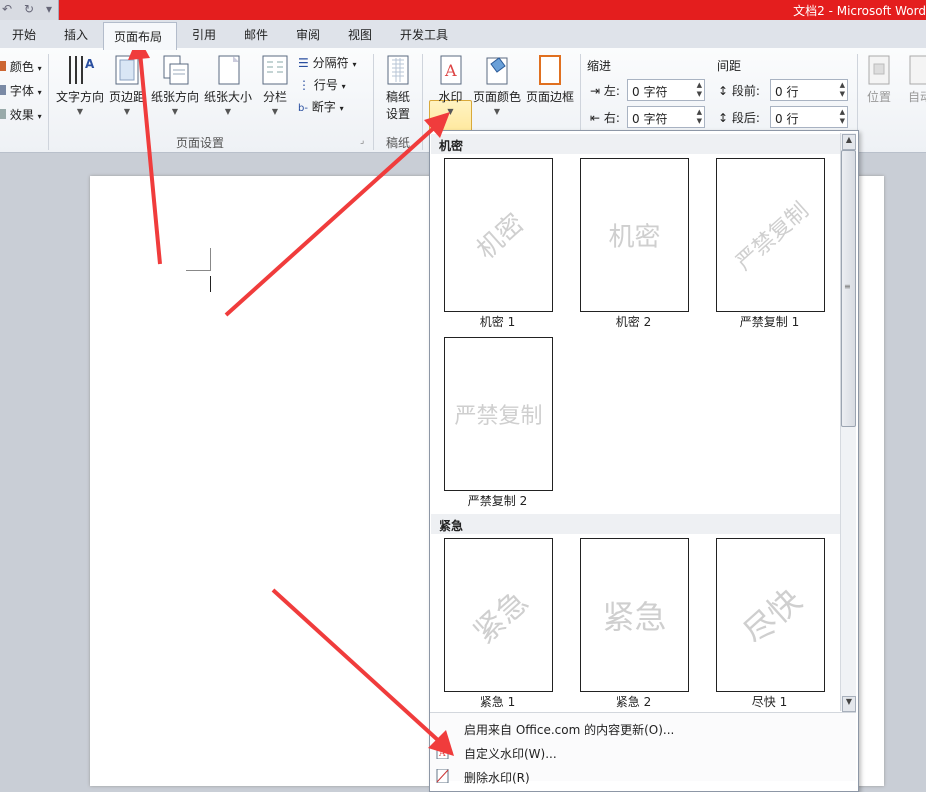 The width and height of the screenshot is (926, 792). What do you see at coordinates (80, 85) in the screenshot?
I see `text-direction-button: A 文字方向 ▼` at bounding box center [80, 85].